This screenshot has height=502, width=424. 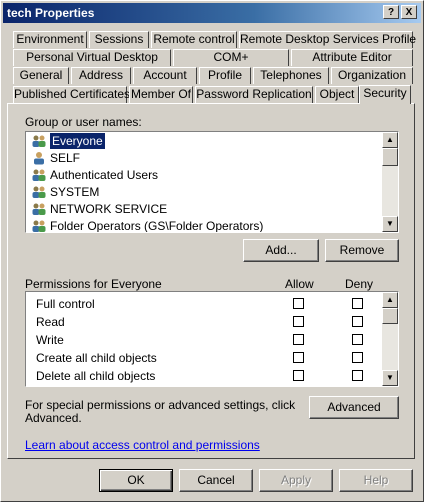 I want to click on tab-profile: Profile, so click(x=225, y=75).